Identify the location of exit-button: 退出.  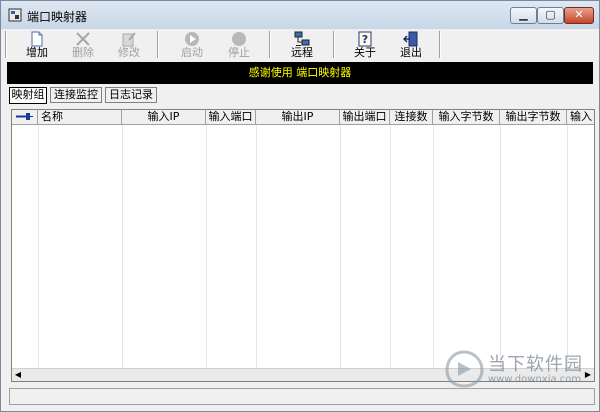
(411, 45).